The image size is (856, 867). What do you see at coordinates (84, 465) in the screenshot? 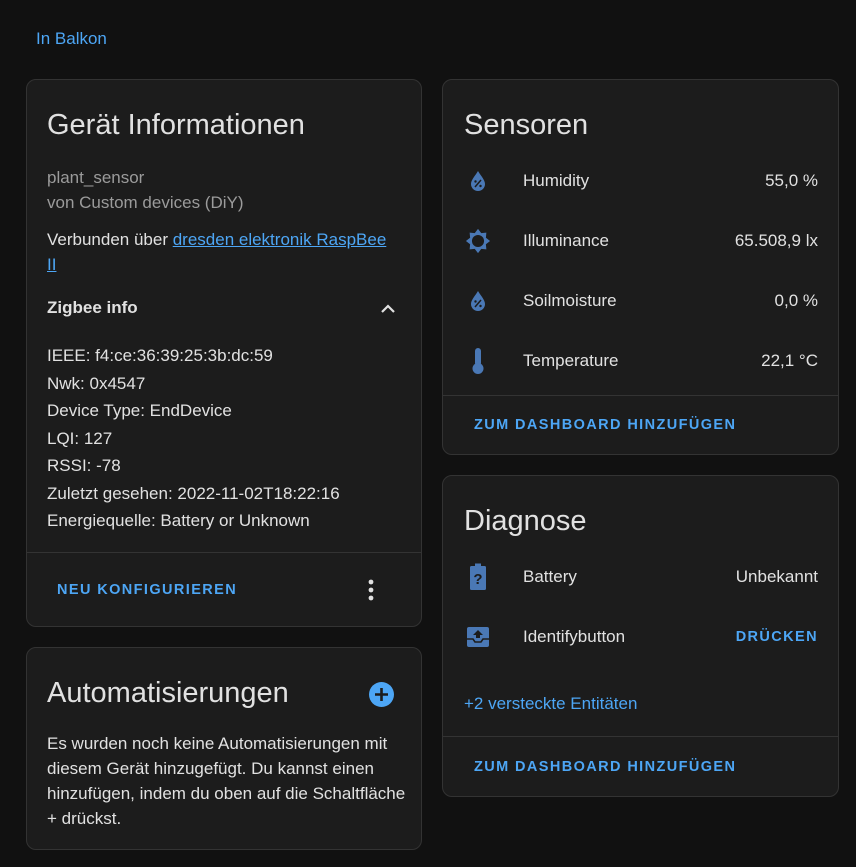
I see `zigbee-rssi: RSSI: -78` at bounding box center [84, 465].